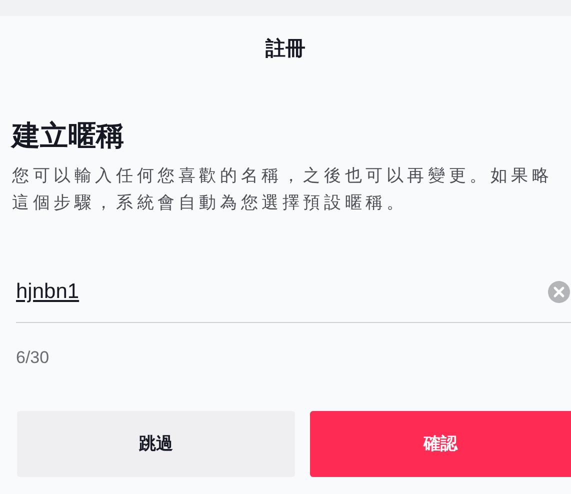  I want to click on page-title: 註冊, so click(286, 49).